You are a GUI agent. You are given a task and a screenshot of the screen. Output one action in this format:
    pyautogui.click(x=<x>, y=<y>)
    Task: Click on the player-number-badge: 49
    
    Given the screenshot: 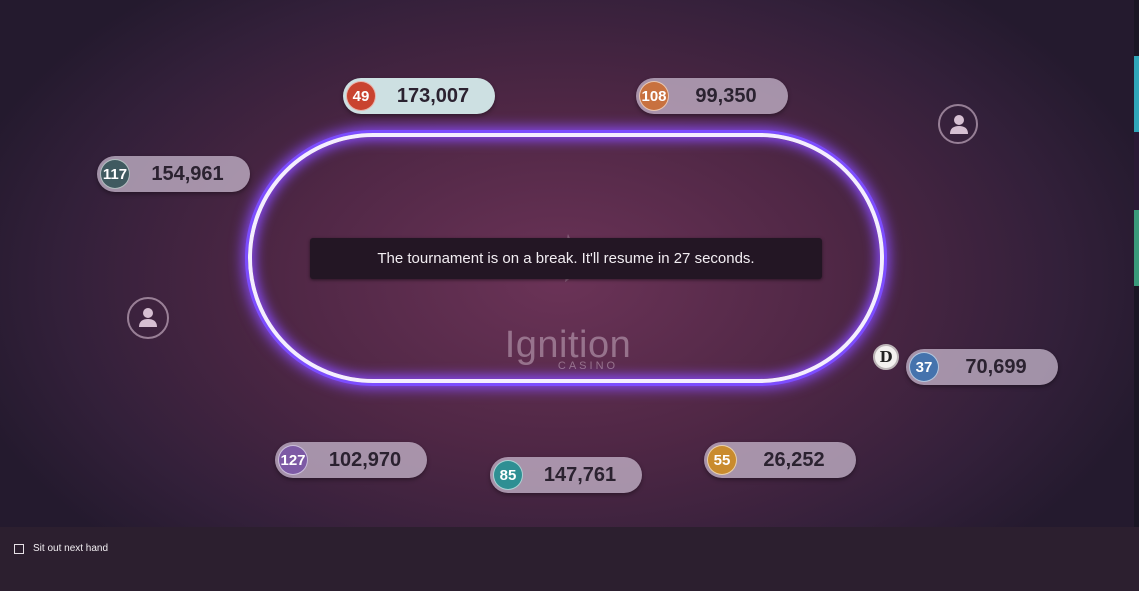 What is the action you would take?
    pyautogui.click(x=361, y=96)
    